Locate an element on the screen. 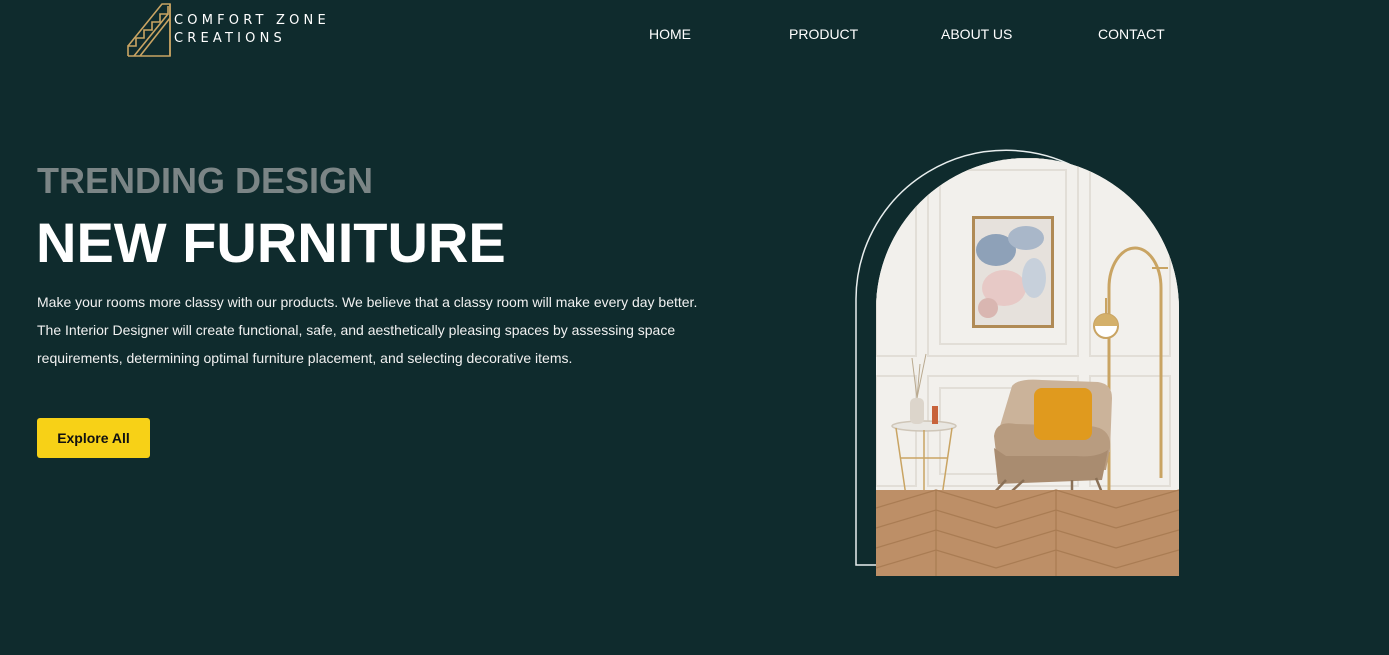 This screenshot has width=1389, height=655. explore-all-button: Explore All is located at coordinates (93, 438).